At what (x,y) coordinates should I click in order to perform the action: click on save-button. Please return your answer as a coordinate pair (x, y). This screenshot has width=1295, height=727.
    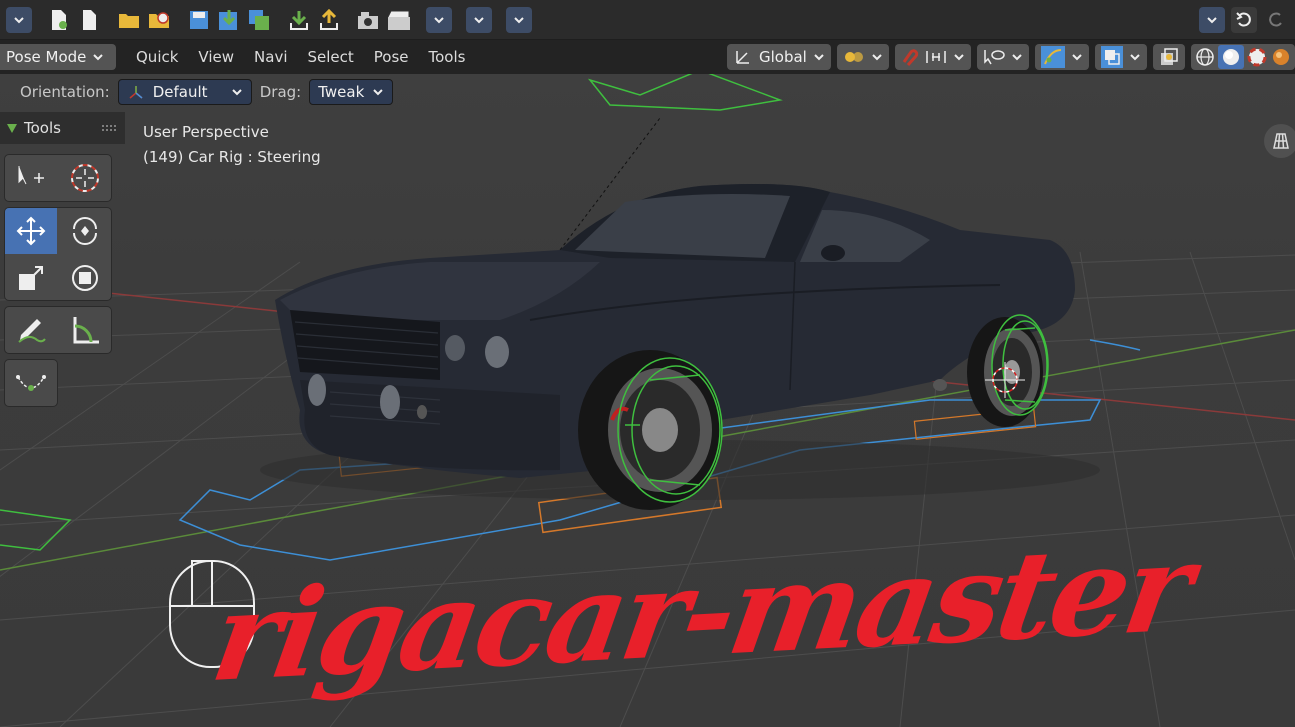
    Looking at the image, I should click on (199, 20).